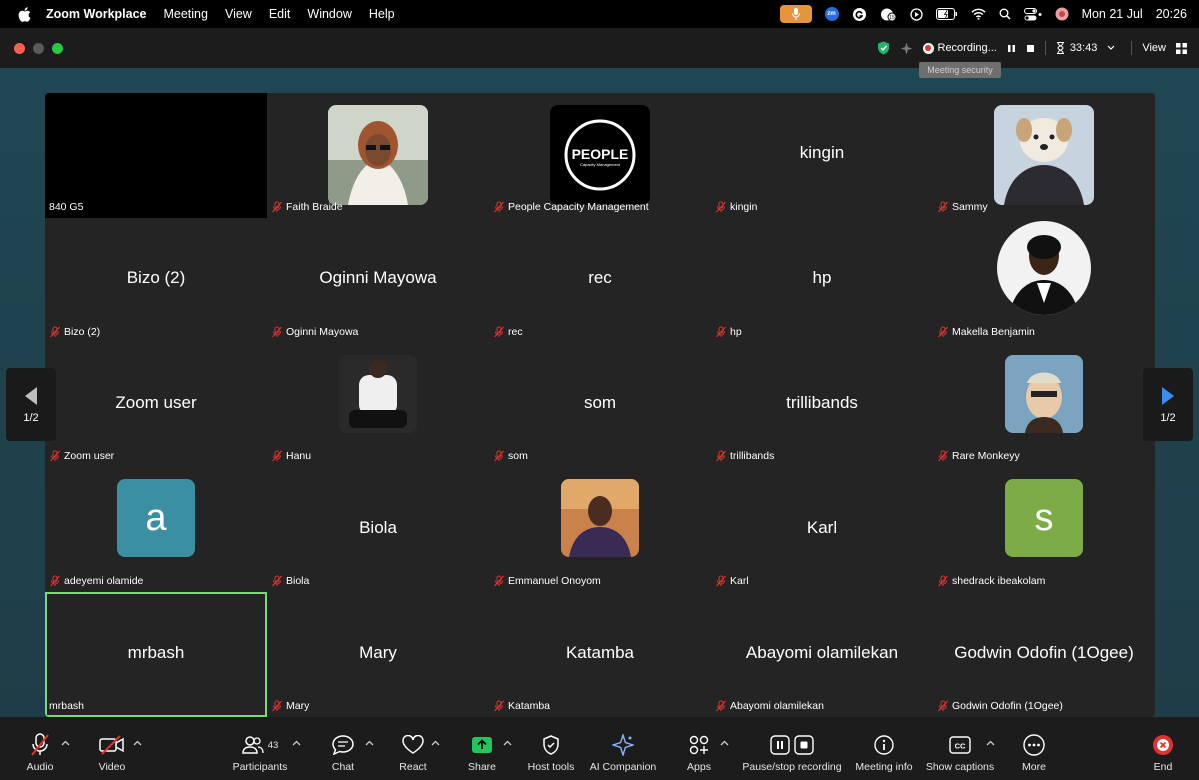 Image resolution: width=1199 pixels, height=780 pixels. Describe the element at coordinates (916, 14) in the screenshot. I see `play-circle-icon` at that location.